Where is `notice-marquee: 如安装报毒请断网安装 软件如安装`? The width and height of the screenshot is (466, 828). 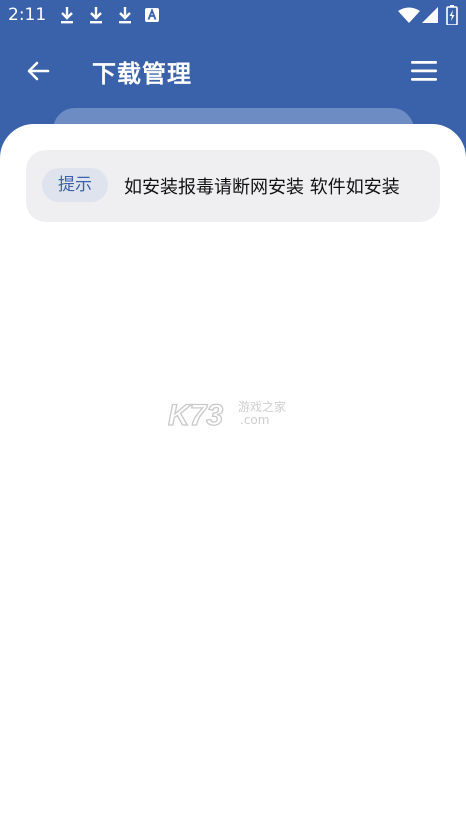 notice-marquee: 如安装报毒请断网安装 软件如安装 is located at coordinates (275, 186).